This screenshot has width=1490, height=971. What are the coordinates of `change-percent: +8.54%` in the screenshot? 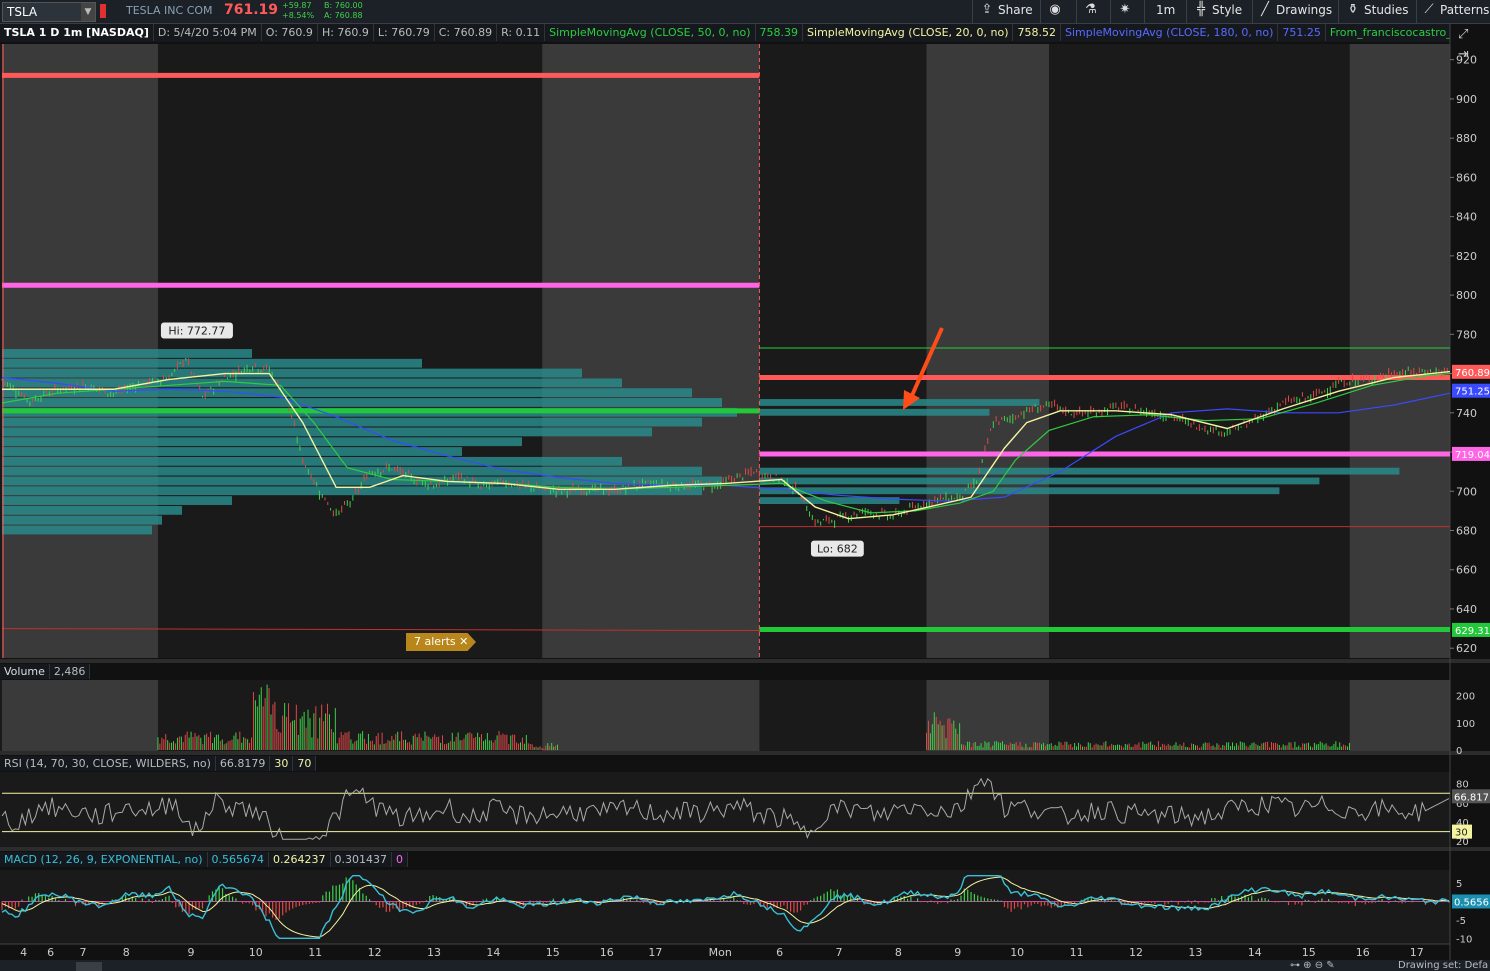 It's located at (298, 15).